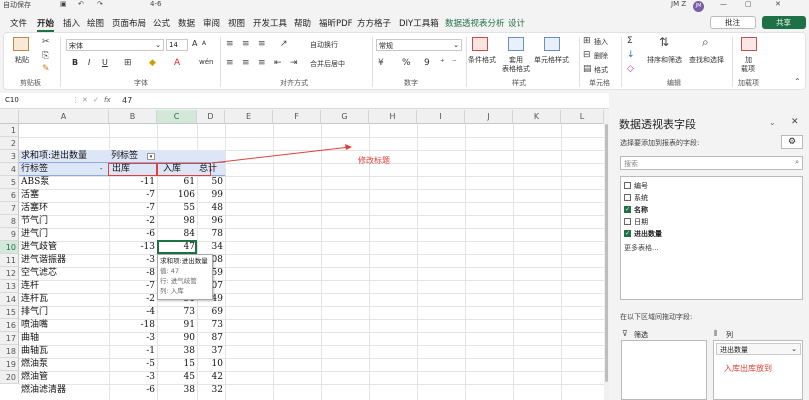 This screenshot has height=400, width=809. Describe the element at coordinates (587, 55) in the screenshot. I see `delete-cells-icon: ⊟` at that location.